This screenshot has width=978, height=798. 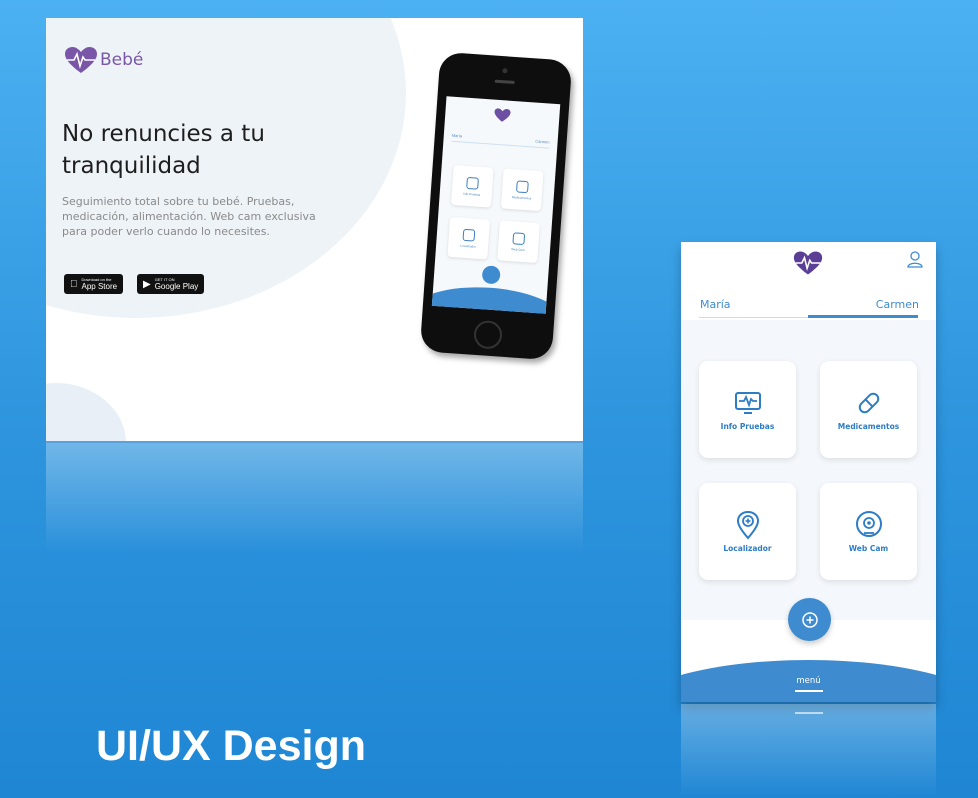 I want to click on mini-tab-carmen: Carmen, so click(x=542, y=141).